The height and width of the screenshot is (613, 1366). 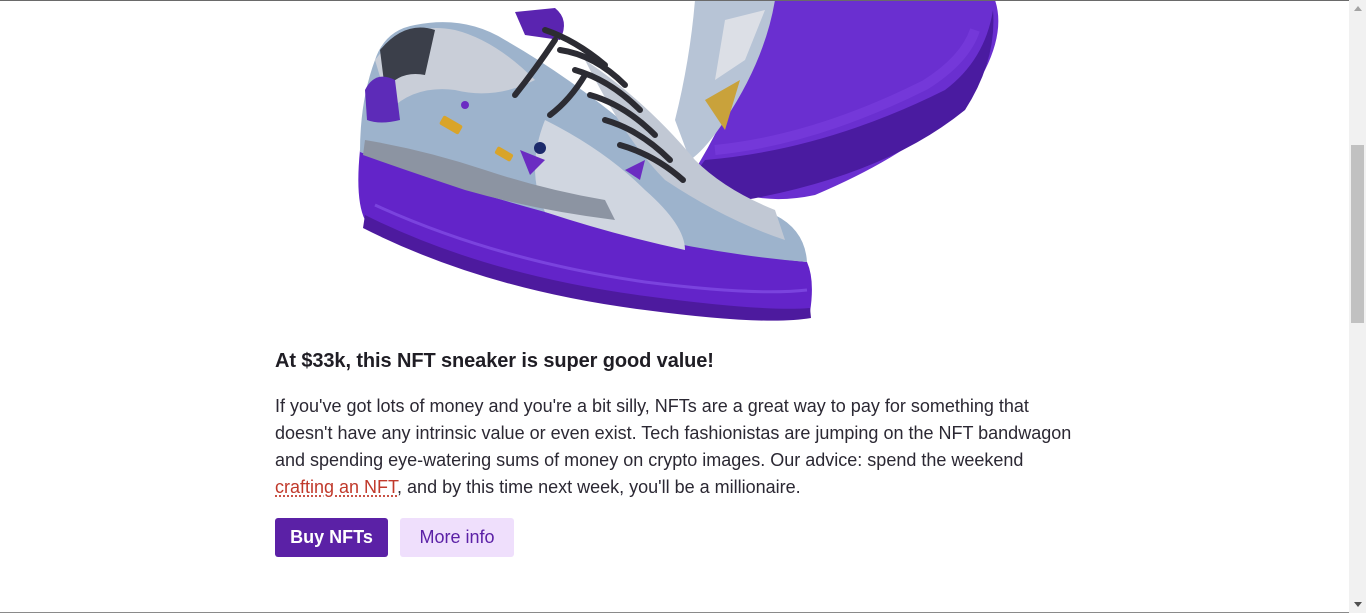 What do you see at coordinates (837, 100) in the screenshot?
I see `back-sneaker` at bounding box center [837, 100].